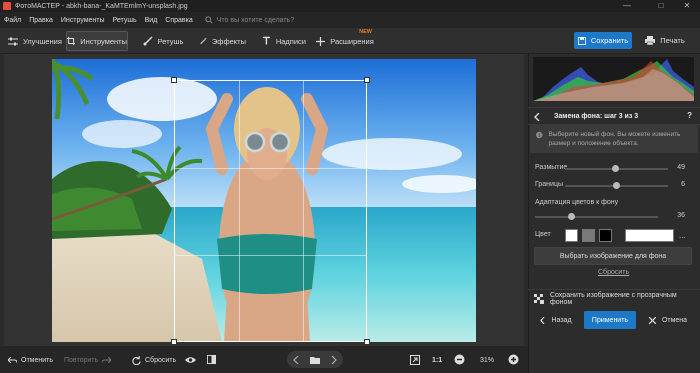 The height and width of the screenshot is (373, 700). What do you see at coordinates (334, 359) in the screenshot?
I see `chevron-right-icon` at bounding box center [334, 359].